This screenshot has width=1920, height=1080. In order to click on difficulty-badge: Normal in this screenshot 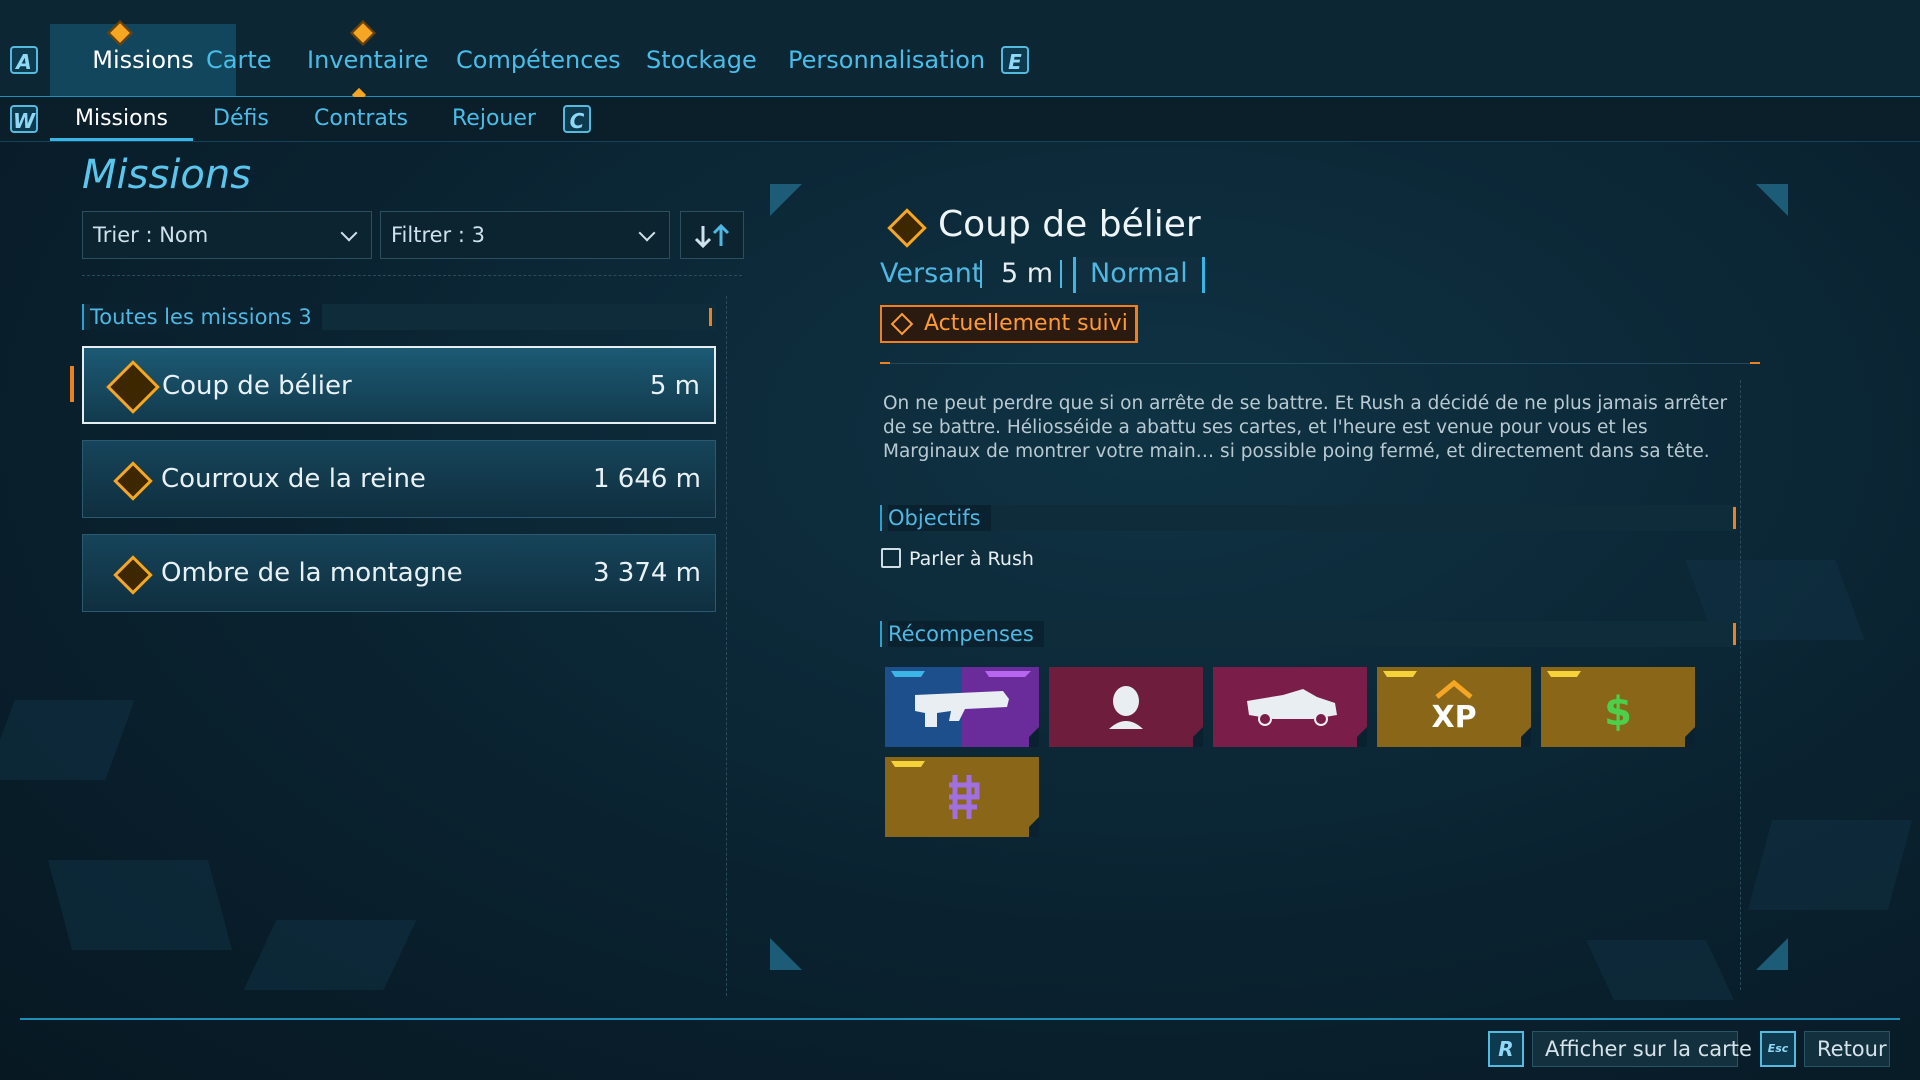, I will do `click(1139, 275)`.